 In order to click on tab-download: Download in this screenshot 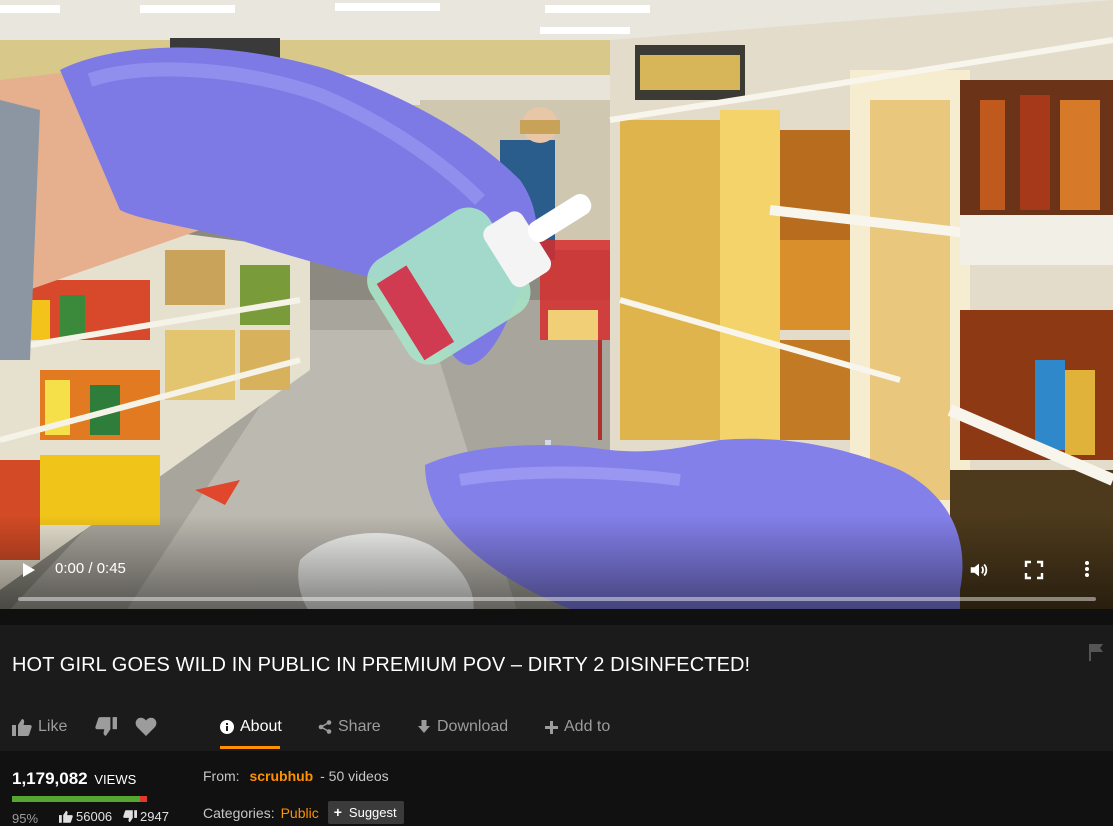, I will do `click(462, 727)`.